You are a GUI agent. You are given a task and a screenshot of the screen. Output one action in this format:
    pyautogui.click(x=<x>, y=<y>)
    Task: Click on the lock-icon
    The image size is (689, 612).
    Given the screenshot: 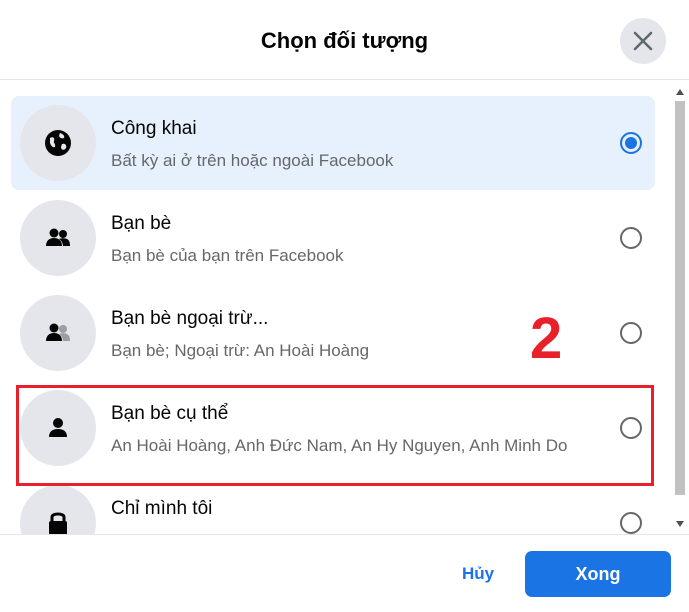 What is the action you would take?
    pyautogui.click(x=58, y=523)
    